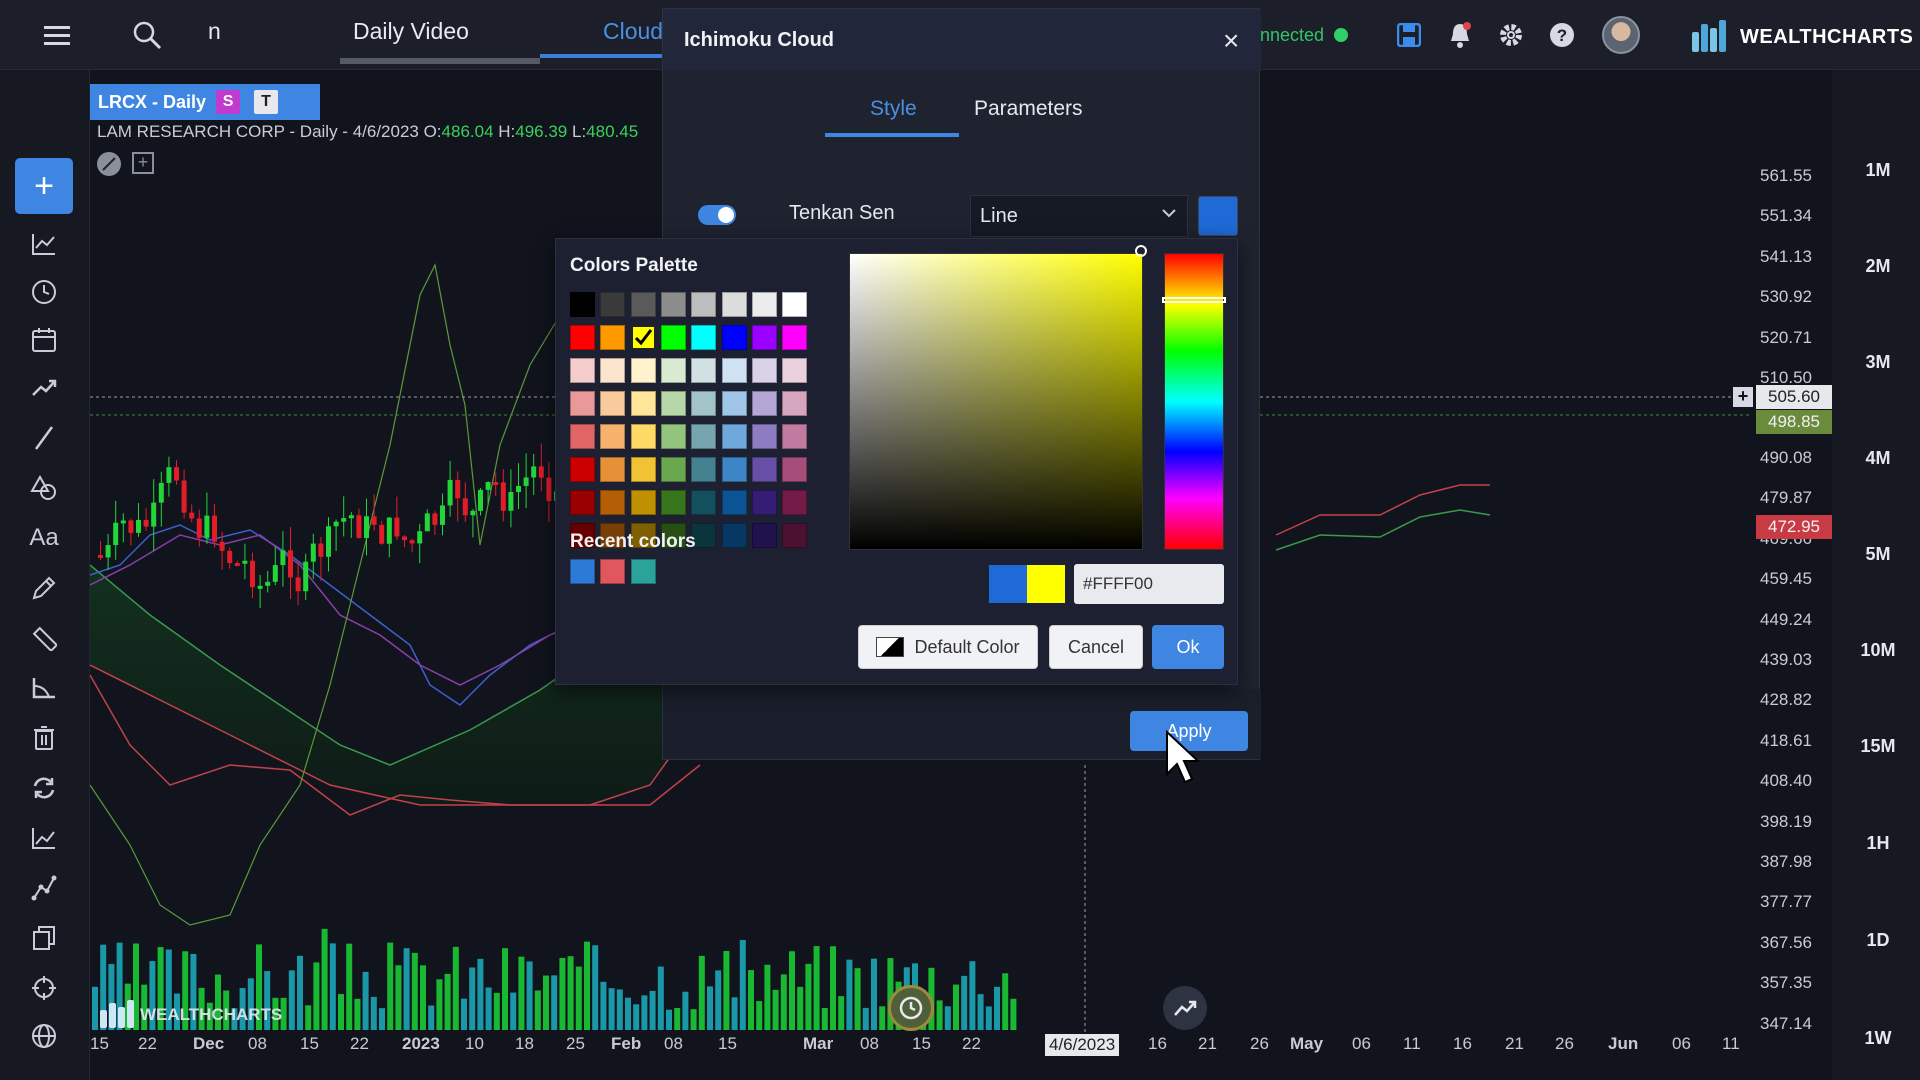 This screenshot has width=1920, height=1080. What do you see at coordinates (1149, 584) in the screenshot?
I see `hex-input: #FFFF00` at bounding box center [1149, 584].